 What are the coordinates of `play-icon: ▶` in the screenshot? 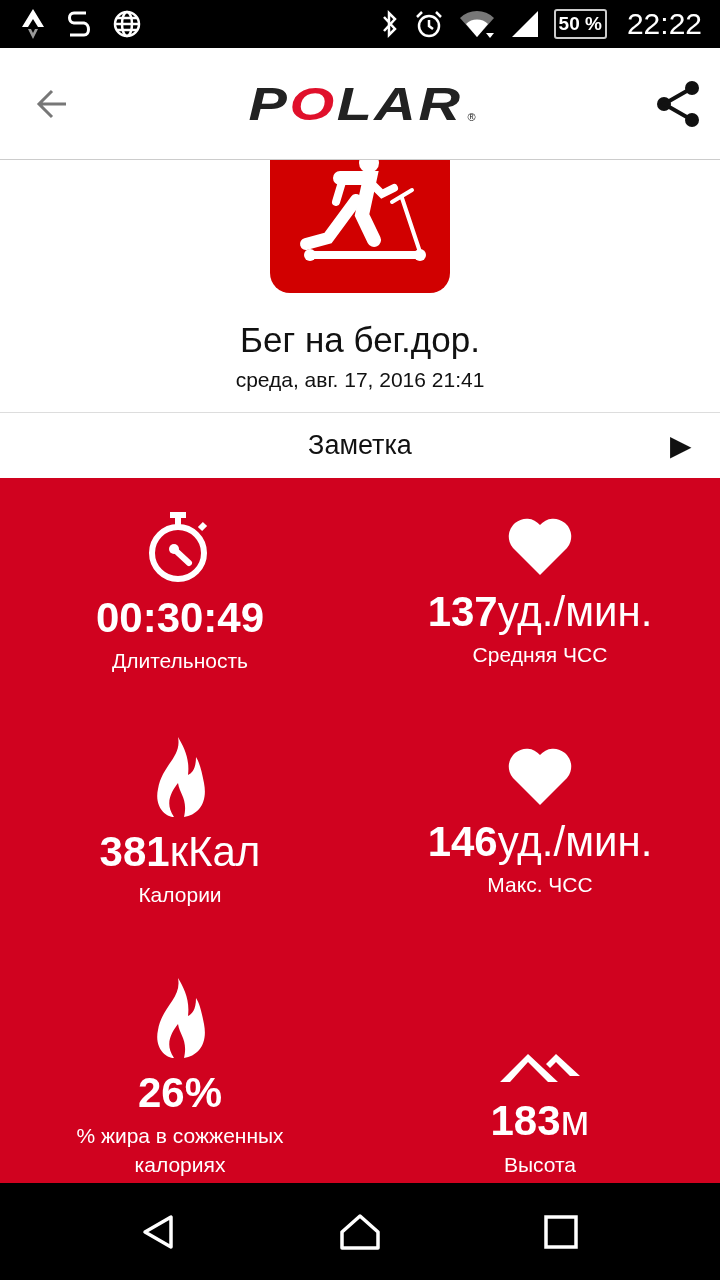 It's located at (681, 445).